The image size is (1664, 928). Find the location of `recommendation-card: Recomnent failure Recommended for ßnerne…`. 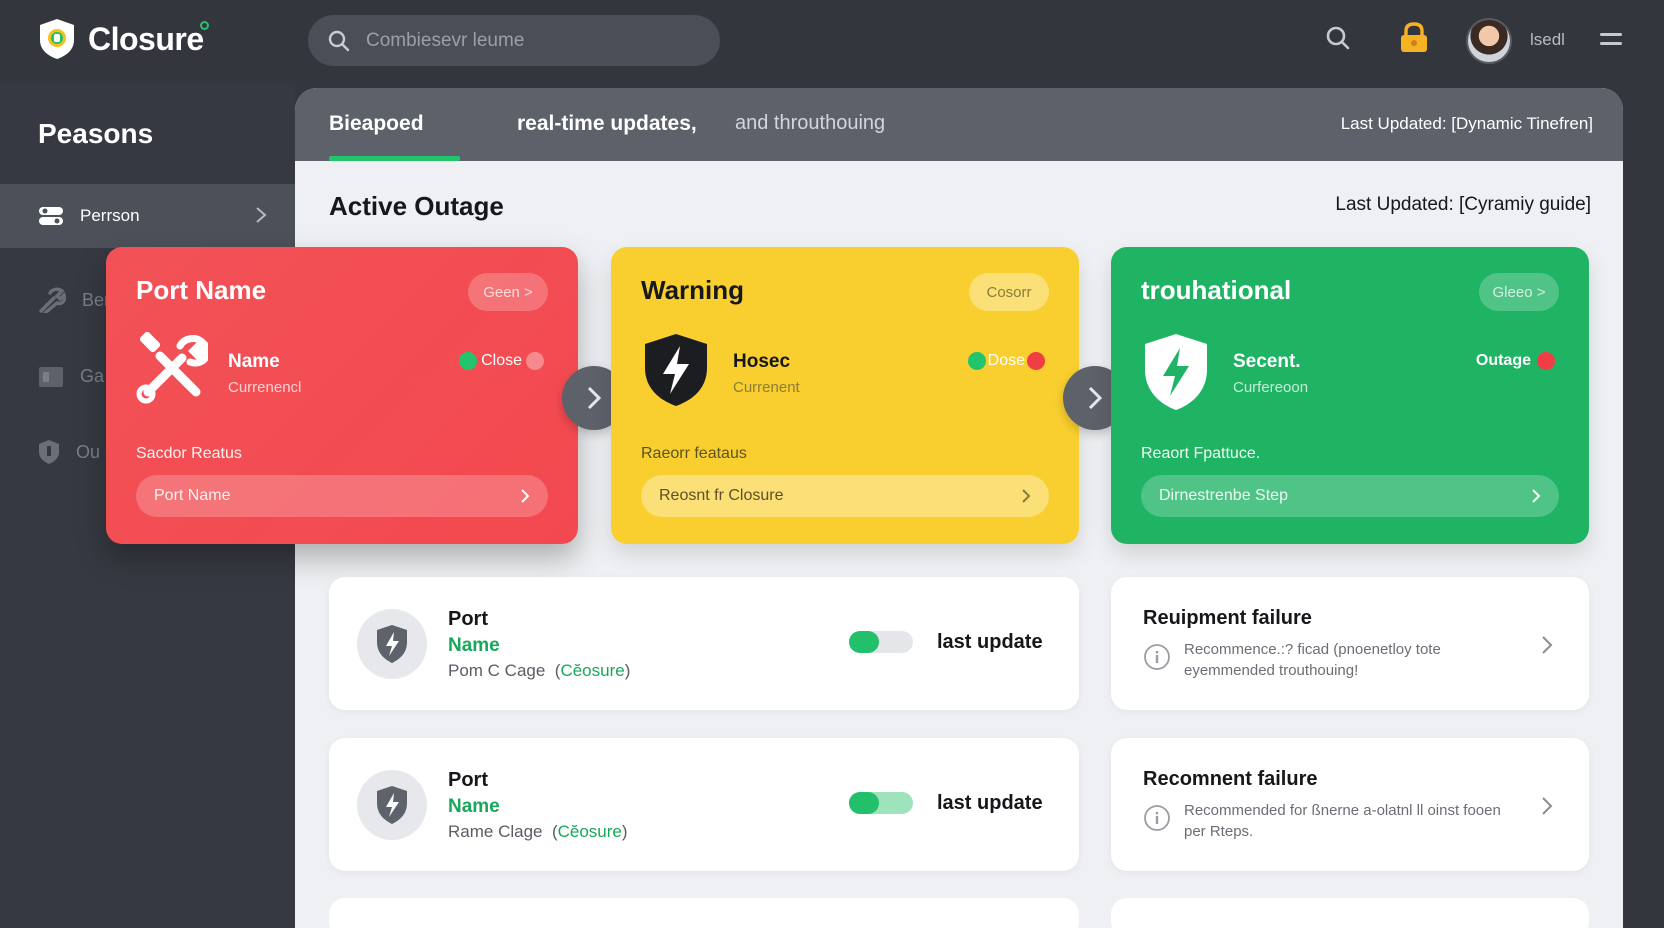

recommendation-card: Recomnent failure Recommended for ßnerne… is located at coordinates (1350, 804).